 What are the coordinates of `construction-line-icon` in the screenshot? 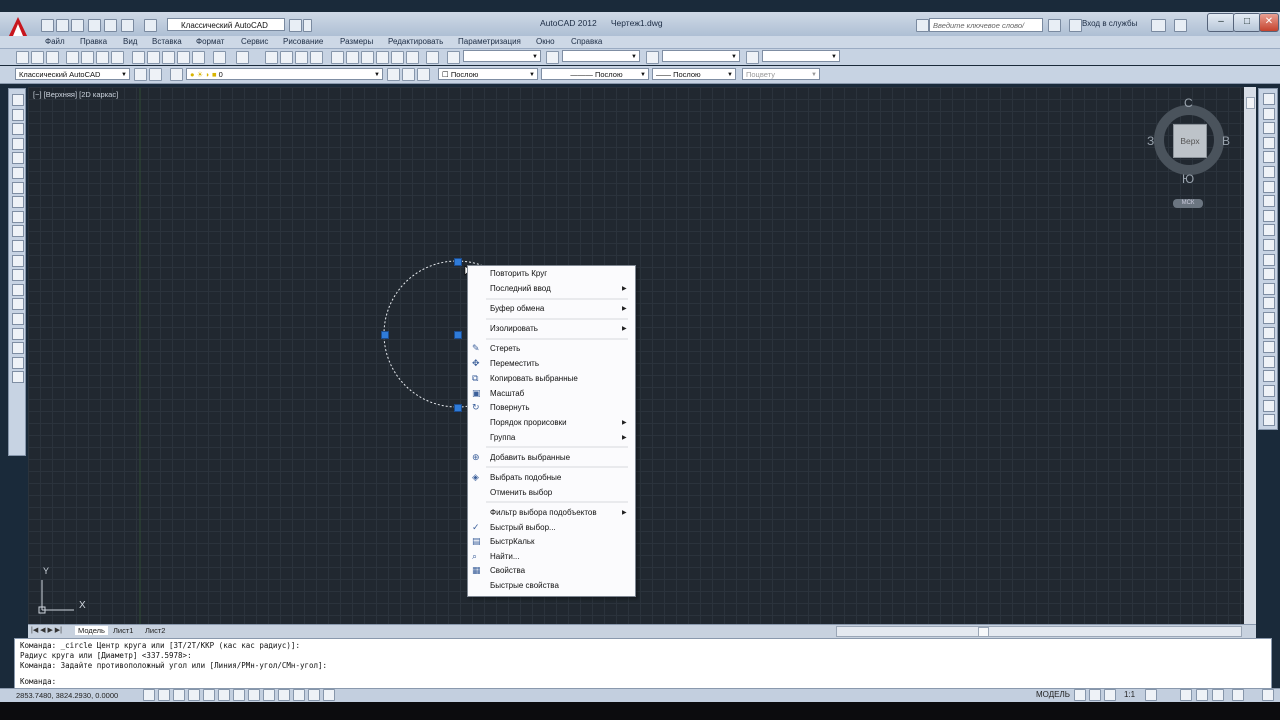 It's located at (18, 114).